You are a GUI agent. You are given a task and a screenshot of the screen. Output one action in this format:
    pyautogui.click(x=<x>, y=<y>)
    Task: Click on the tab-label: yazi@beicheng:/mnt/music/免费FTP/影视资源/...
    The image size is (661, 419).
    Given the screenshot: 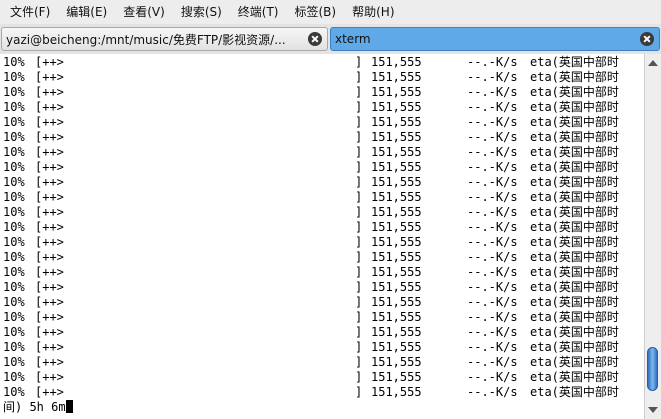 What is the action you would take?
    pyautogui.click(x=146, y=39)
    